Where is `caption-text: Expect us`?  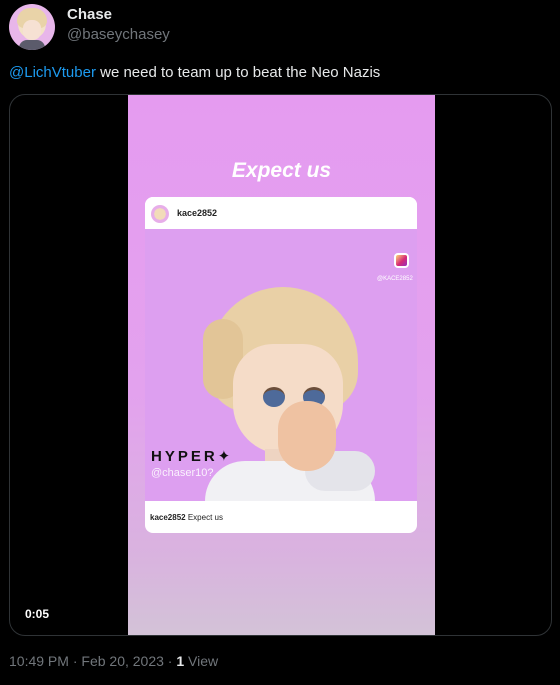
caption-text: Expect us is located at coordinates (205, 517).